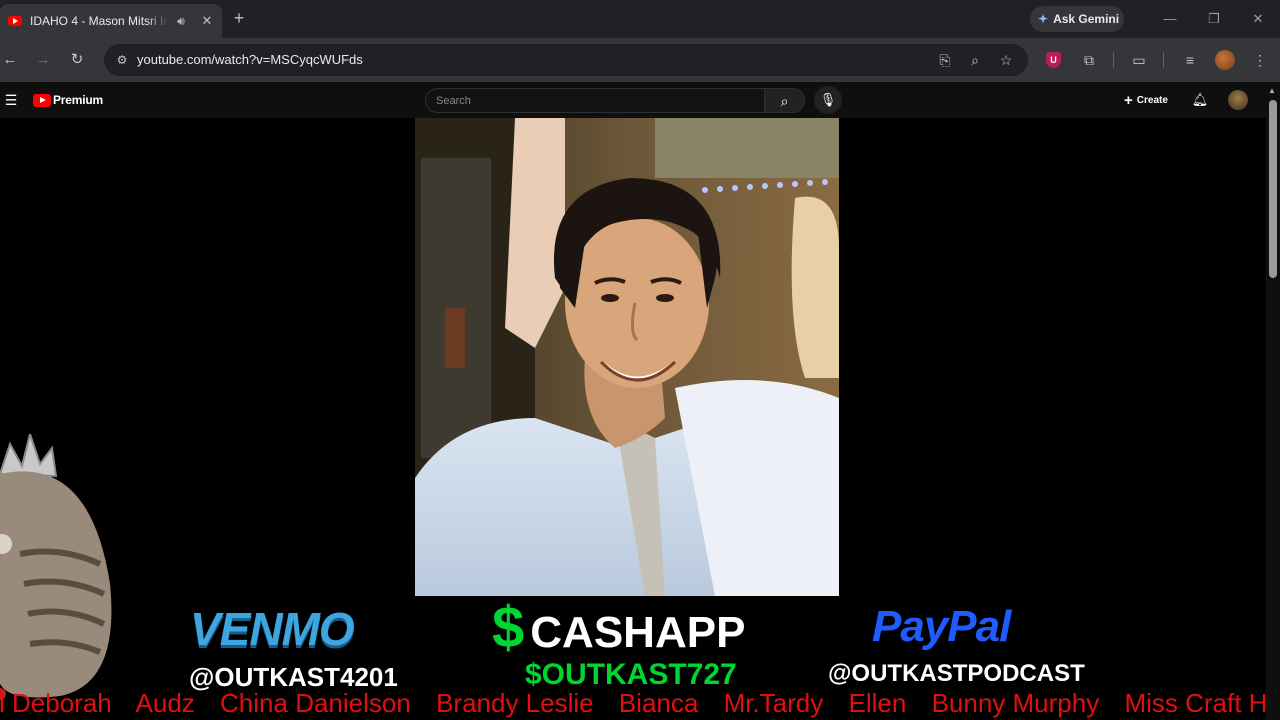  Describe the element at coordinates (945, 60) in the screenshot. I see `install-app-icon: ⎘` at that location.